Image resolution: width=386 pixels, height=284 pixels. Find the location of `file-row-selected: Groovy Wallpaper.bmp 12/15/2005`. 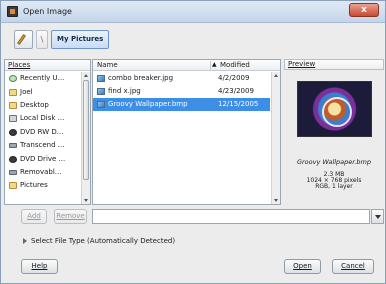

file-row-selected: Groovy Wallpaper.bmp 12/15/2005 is located at coordinates (181, 104).